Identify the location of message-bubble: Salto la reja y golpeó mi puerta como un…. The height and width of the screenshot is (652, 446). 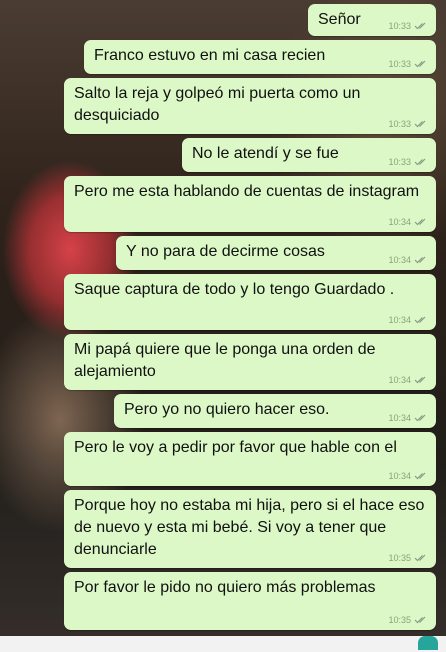
(250, 106).